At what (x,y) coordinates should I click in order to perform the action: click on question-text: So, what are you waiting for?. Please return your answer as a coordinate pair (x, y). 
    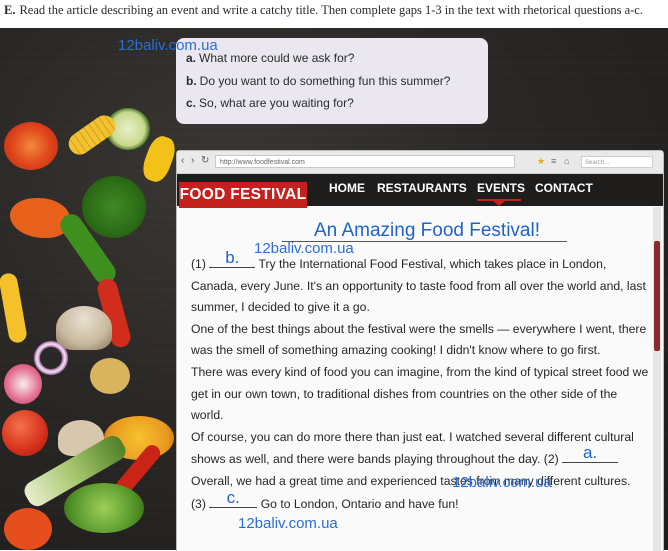
    Looking at the image, I should click on (276, 103).